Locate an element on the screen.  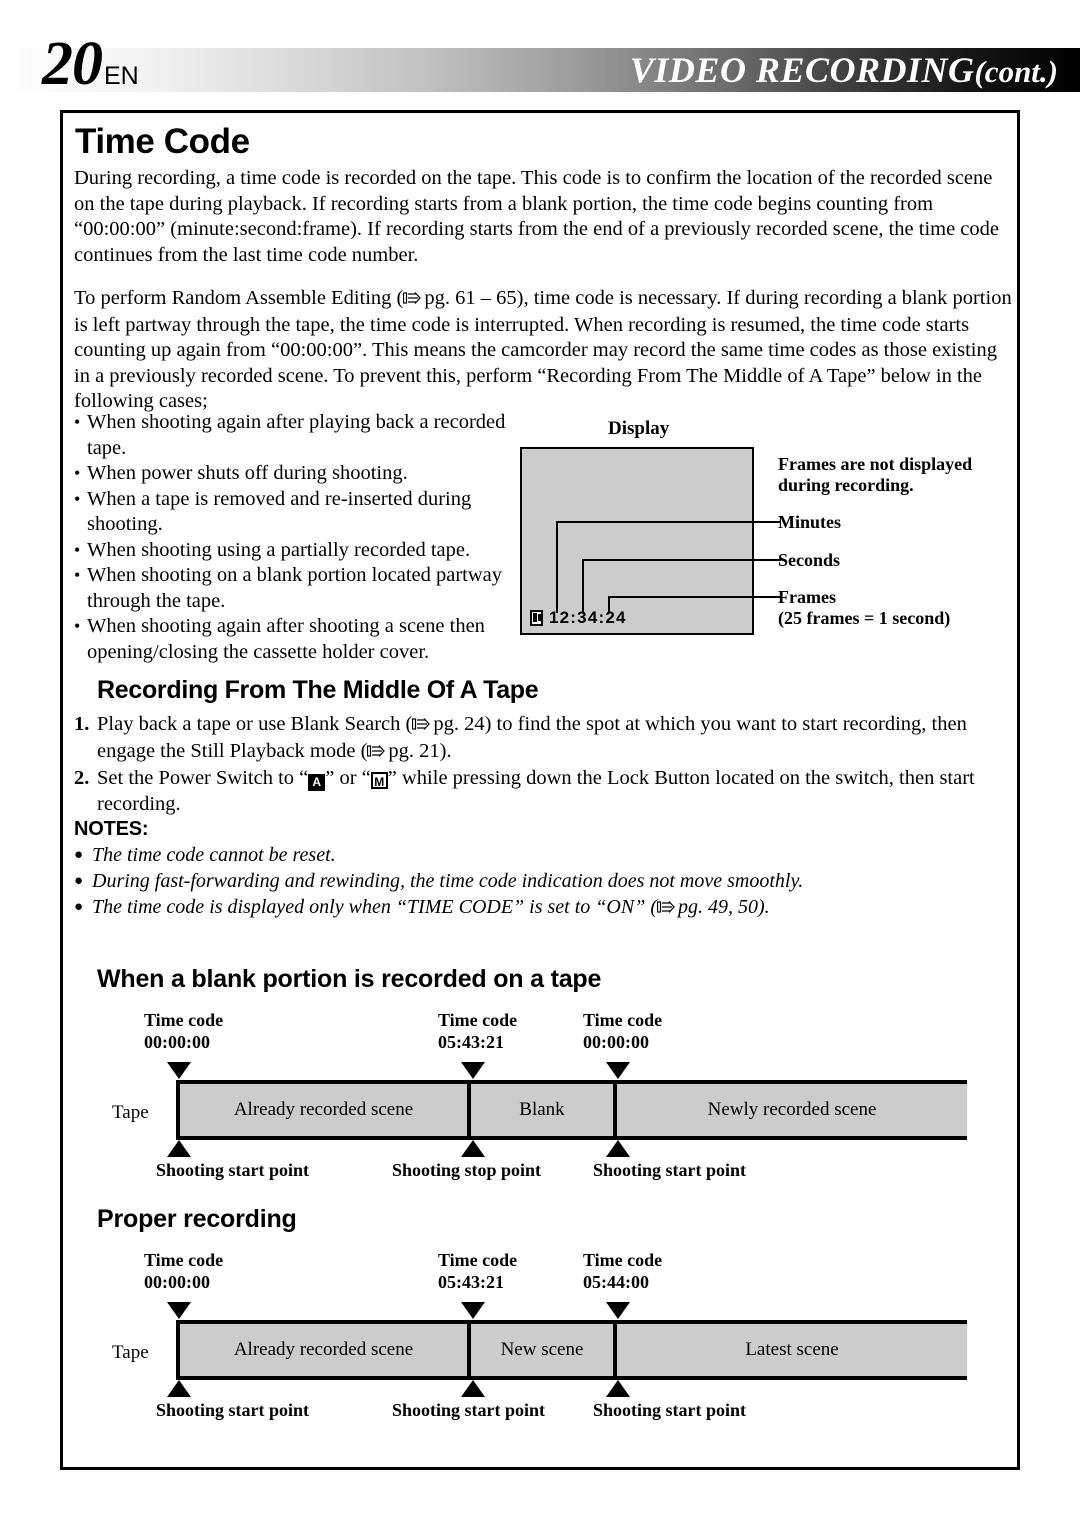
tape-segment-label: Latest scene is located at coordinates (792, 1349).